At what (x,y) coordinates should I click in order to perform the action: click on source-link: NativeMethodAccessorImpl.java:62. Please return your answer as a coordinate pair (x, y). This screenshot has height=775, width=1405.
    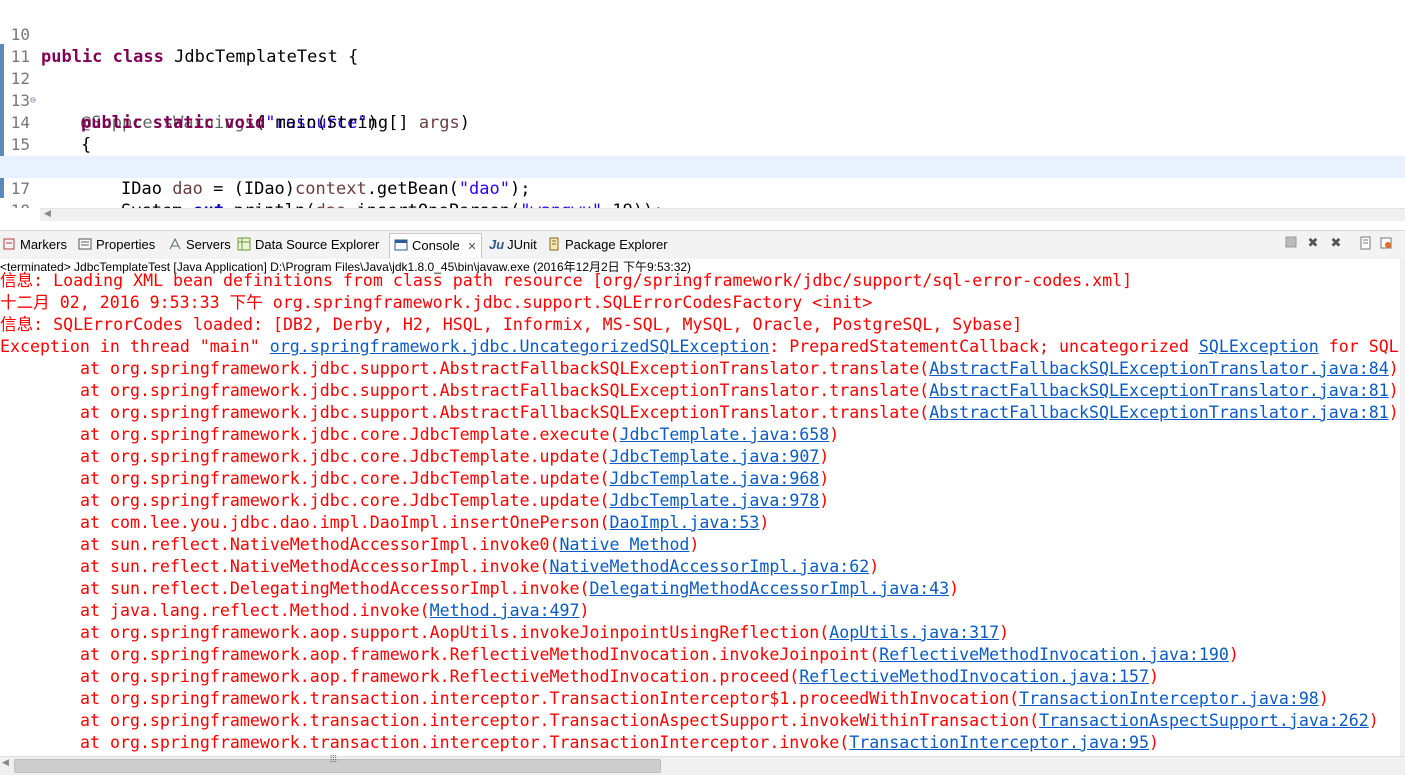
    Looking at the image, I should click on (710, 566).